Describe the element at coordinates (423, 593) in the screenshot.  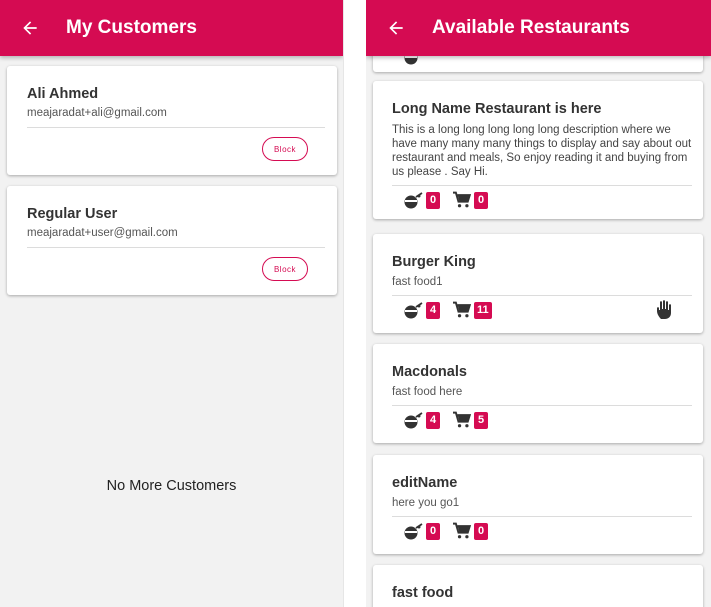
I see `restaurant-name: fast food` at that location.